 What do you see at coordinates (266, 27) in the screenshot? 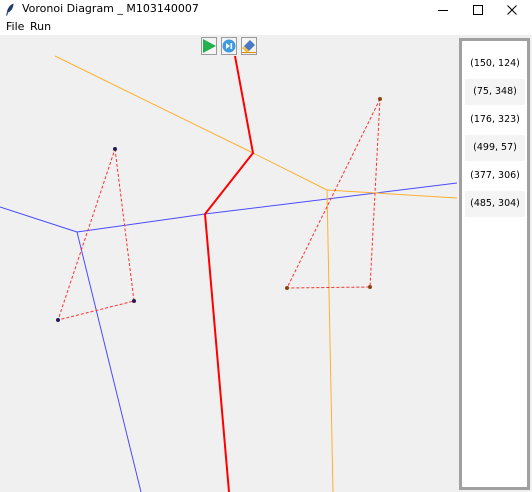
I see `menu-bar: File Run` at bounding box center [266, 27].